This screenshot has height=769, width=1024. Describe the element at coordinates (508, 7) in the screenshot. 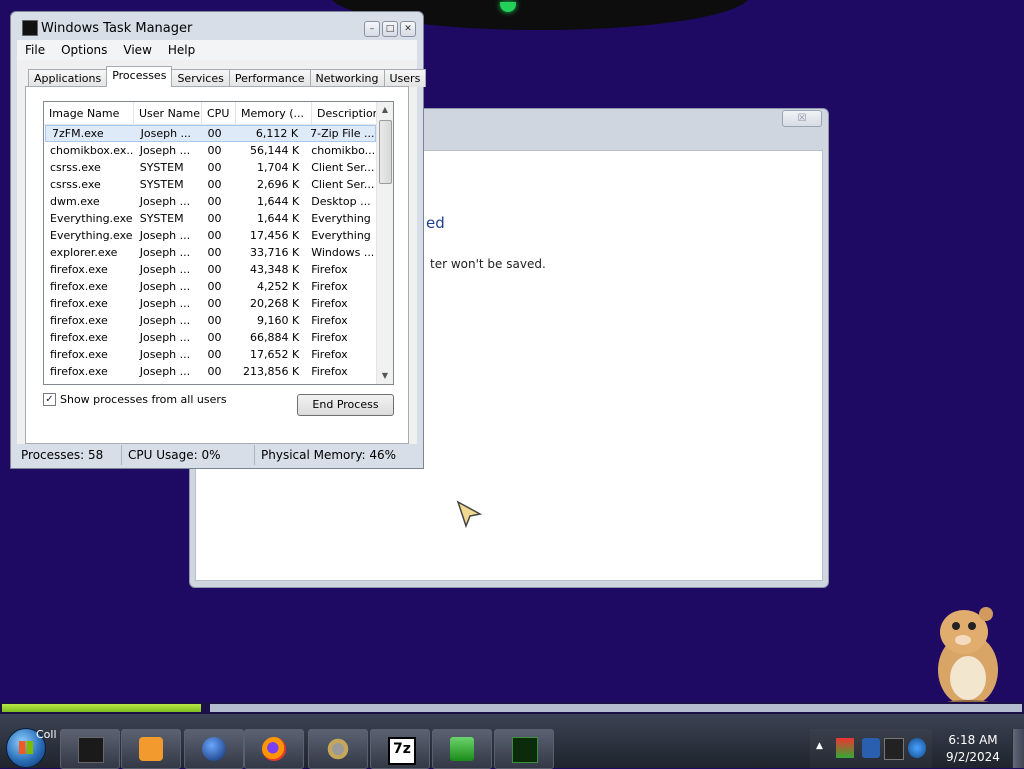

I see `green-led-icon` at that location.